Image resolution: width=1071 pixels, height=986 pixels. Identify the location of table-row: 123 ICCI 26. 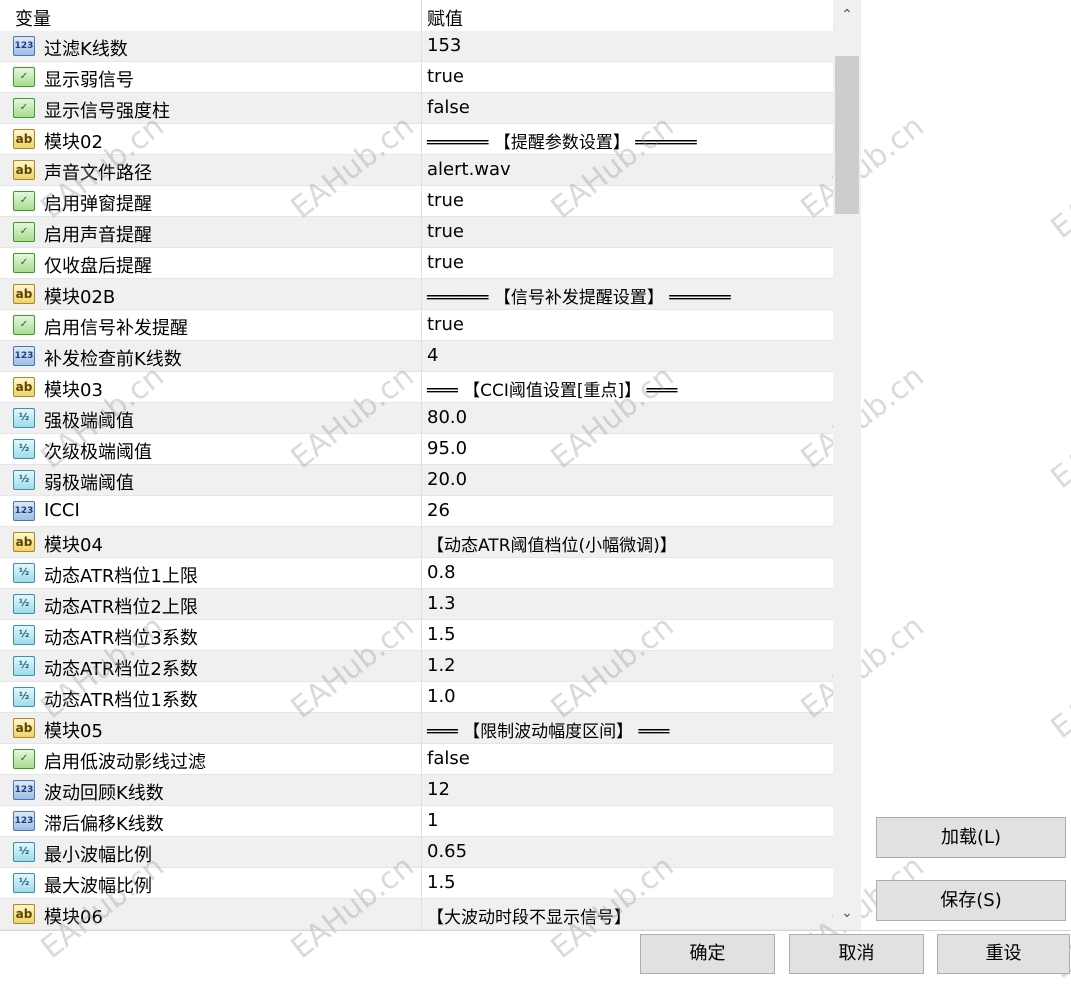
(416, 511).